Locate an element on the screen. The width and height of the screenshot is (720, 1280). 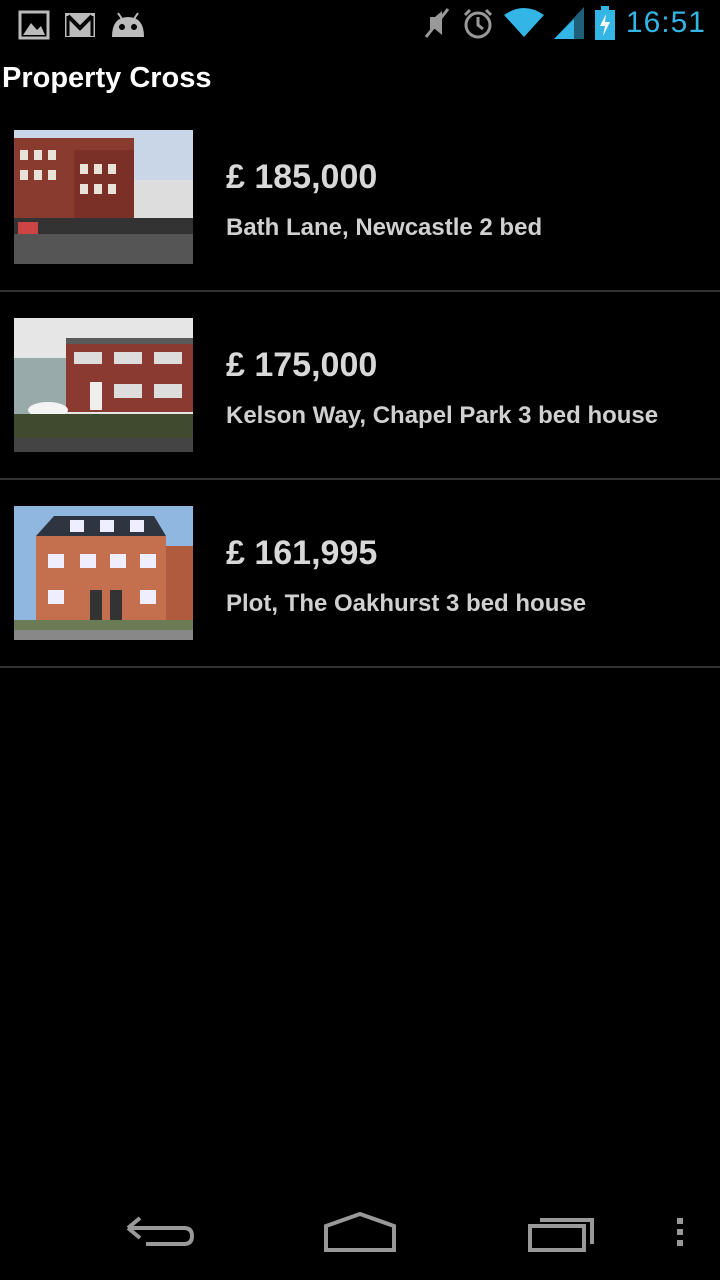
signal-icon is located at coordinates (568, 23).